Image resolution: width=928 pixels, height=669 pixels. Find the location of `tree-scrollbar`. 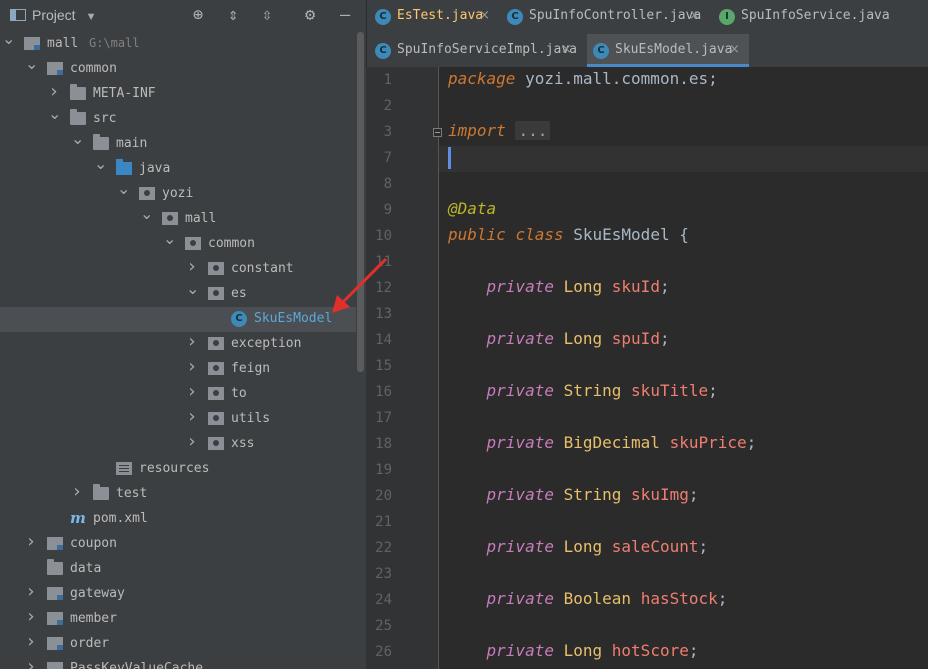

tree-scrollbar is located at coordinates (360, 202).